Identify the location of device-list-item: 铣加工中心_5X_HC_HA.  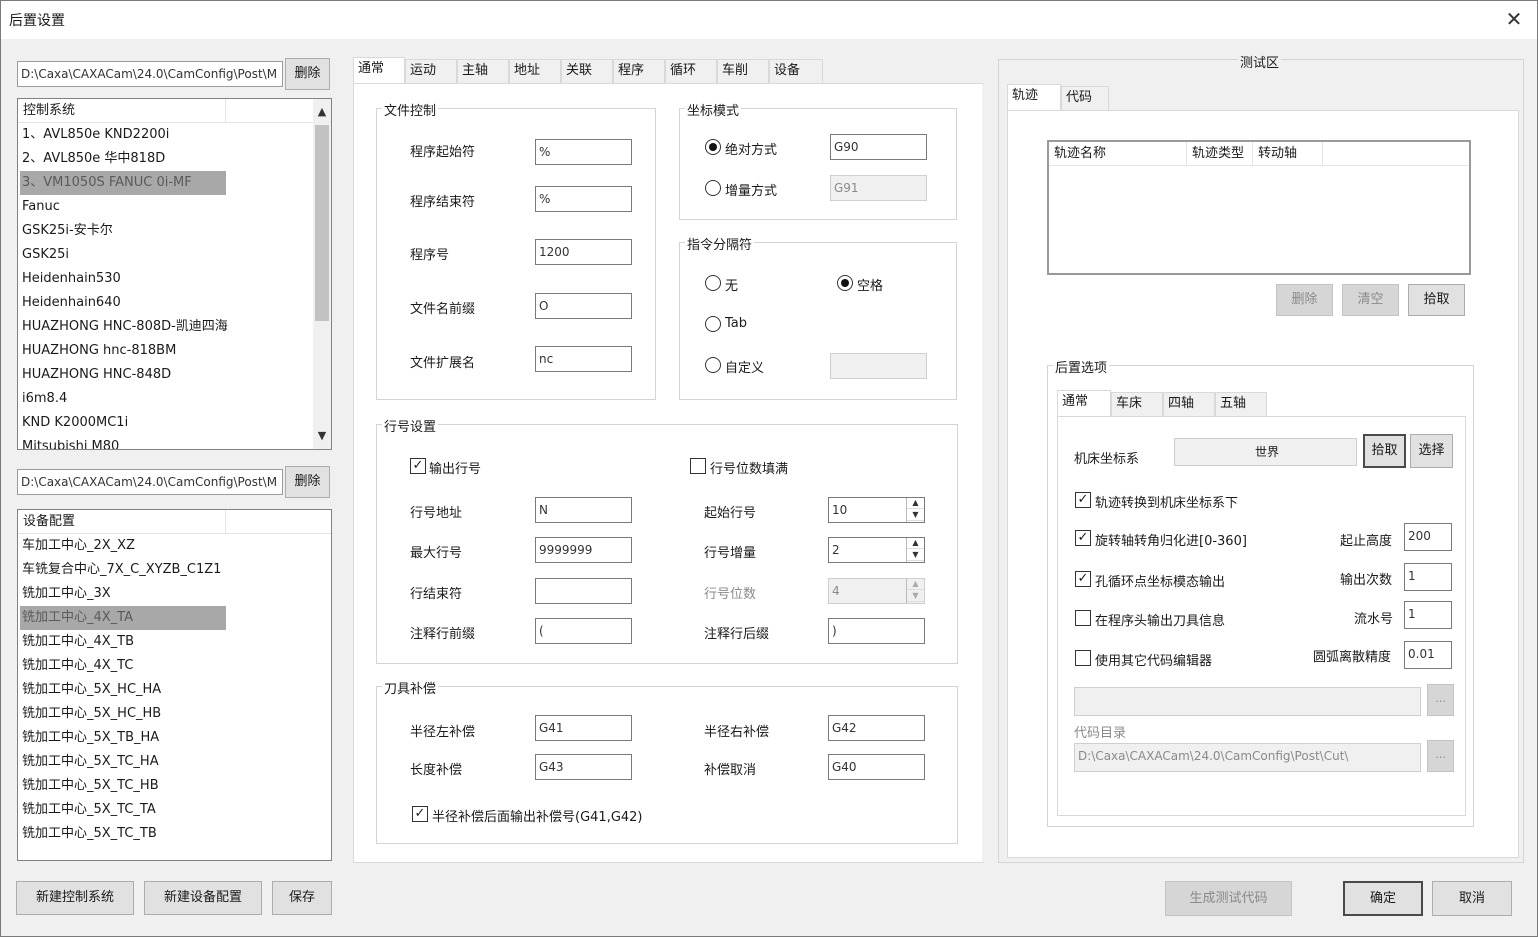
(90, 690).